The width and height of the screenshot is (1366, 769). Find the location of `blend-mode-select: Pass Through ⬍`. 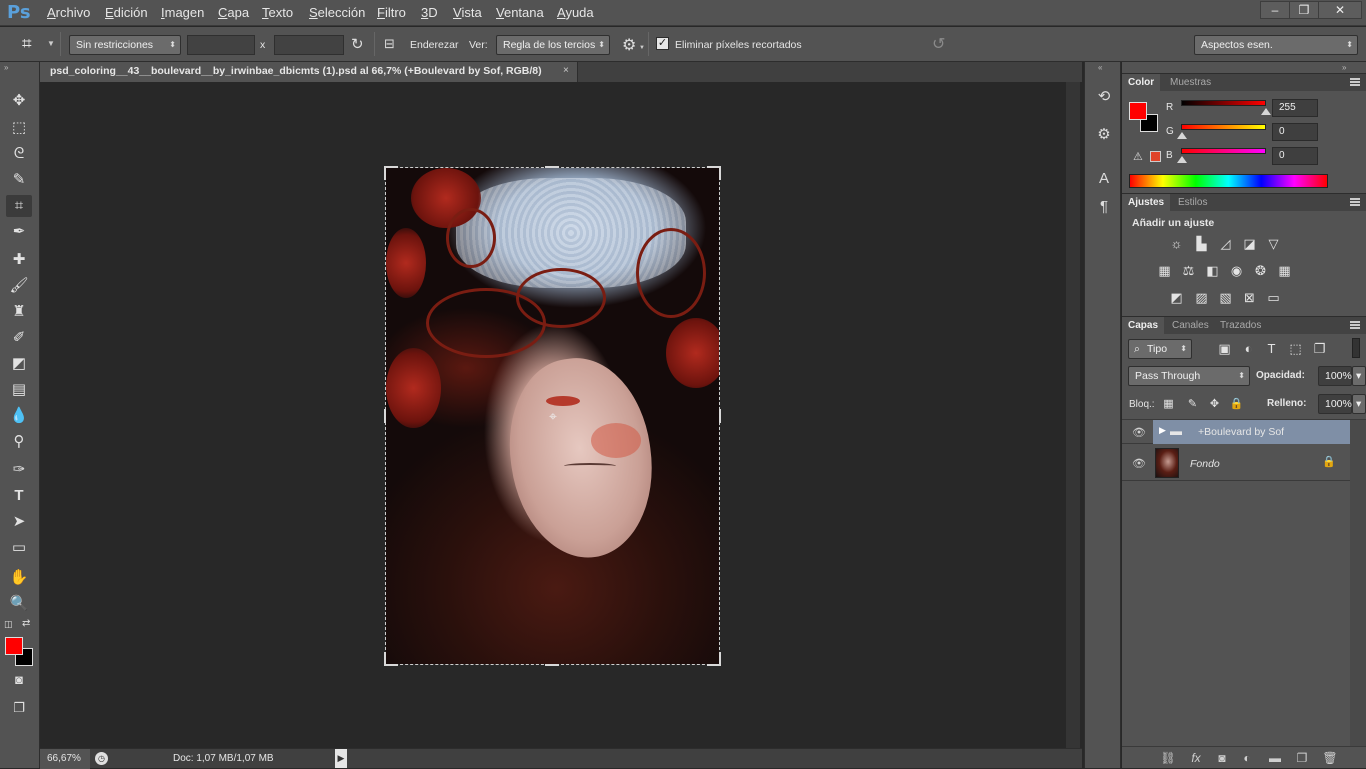

blend-mode-select: Pass Through ⬍ is located at coordinates (1189, 376).